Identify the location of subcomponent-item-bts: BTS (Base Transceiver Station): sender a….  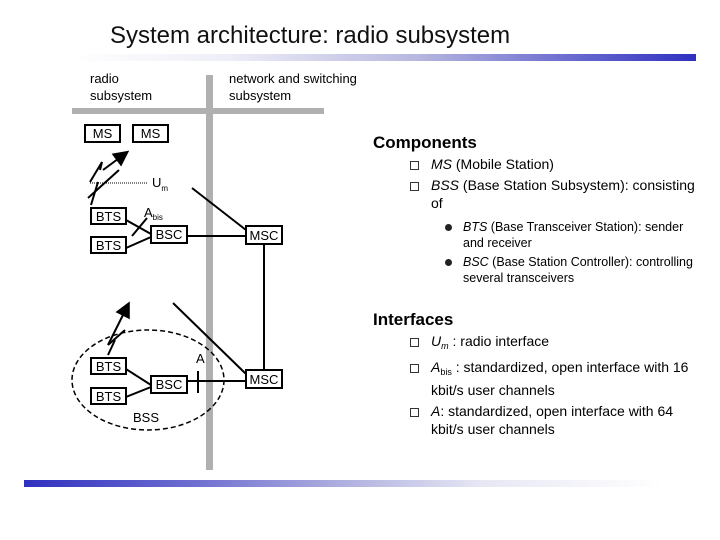
(570, 235).